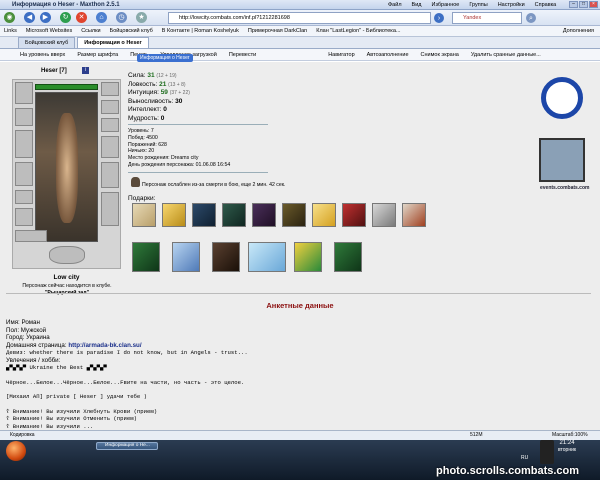 This screenshot has height=480, width=600. Describe the element at coordinates (478, 5) in the screenshot. I see `menu-groups: Группы` at that location.